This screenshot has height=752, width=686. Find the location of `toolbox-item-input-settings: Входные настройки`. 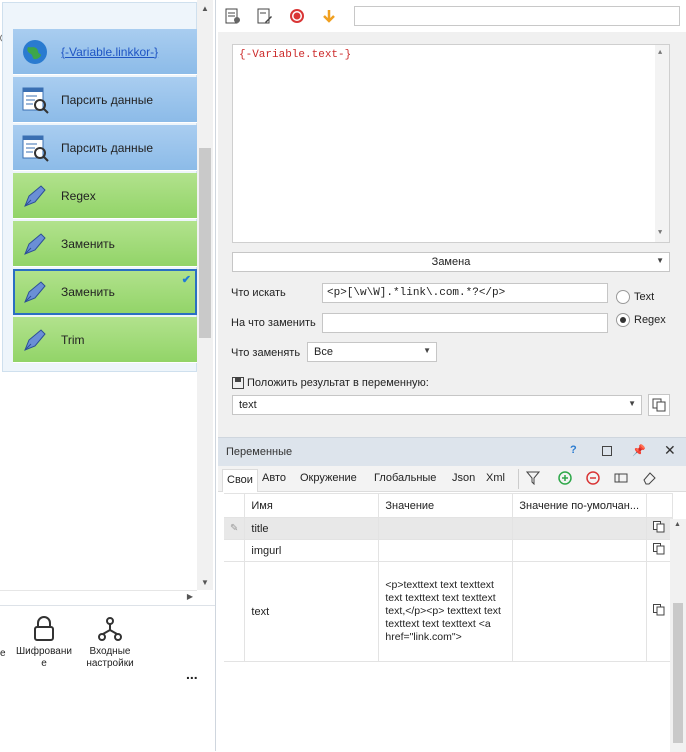

toolbox-item-input-settings: Входные настройки is located at coordinates (110, 643).